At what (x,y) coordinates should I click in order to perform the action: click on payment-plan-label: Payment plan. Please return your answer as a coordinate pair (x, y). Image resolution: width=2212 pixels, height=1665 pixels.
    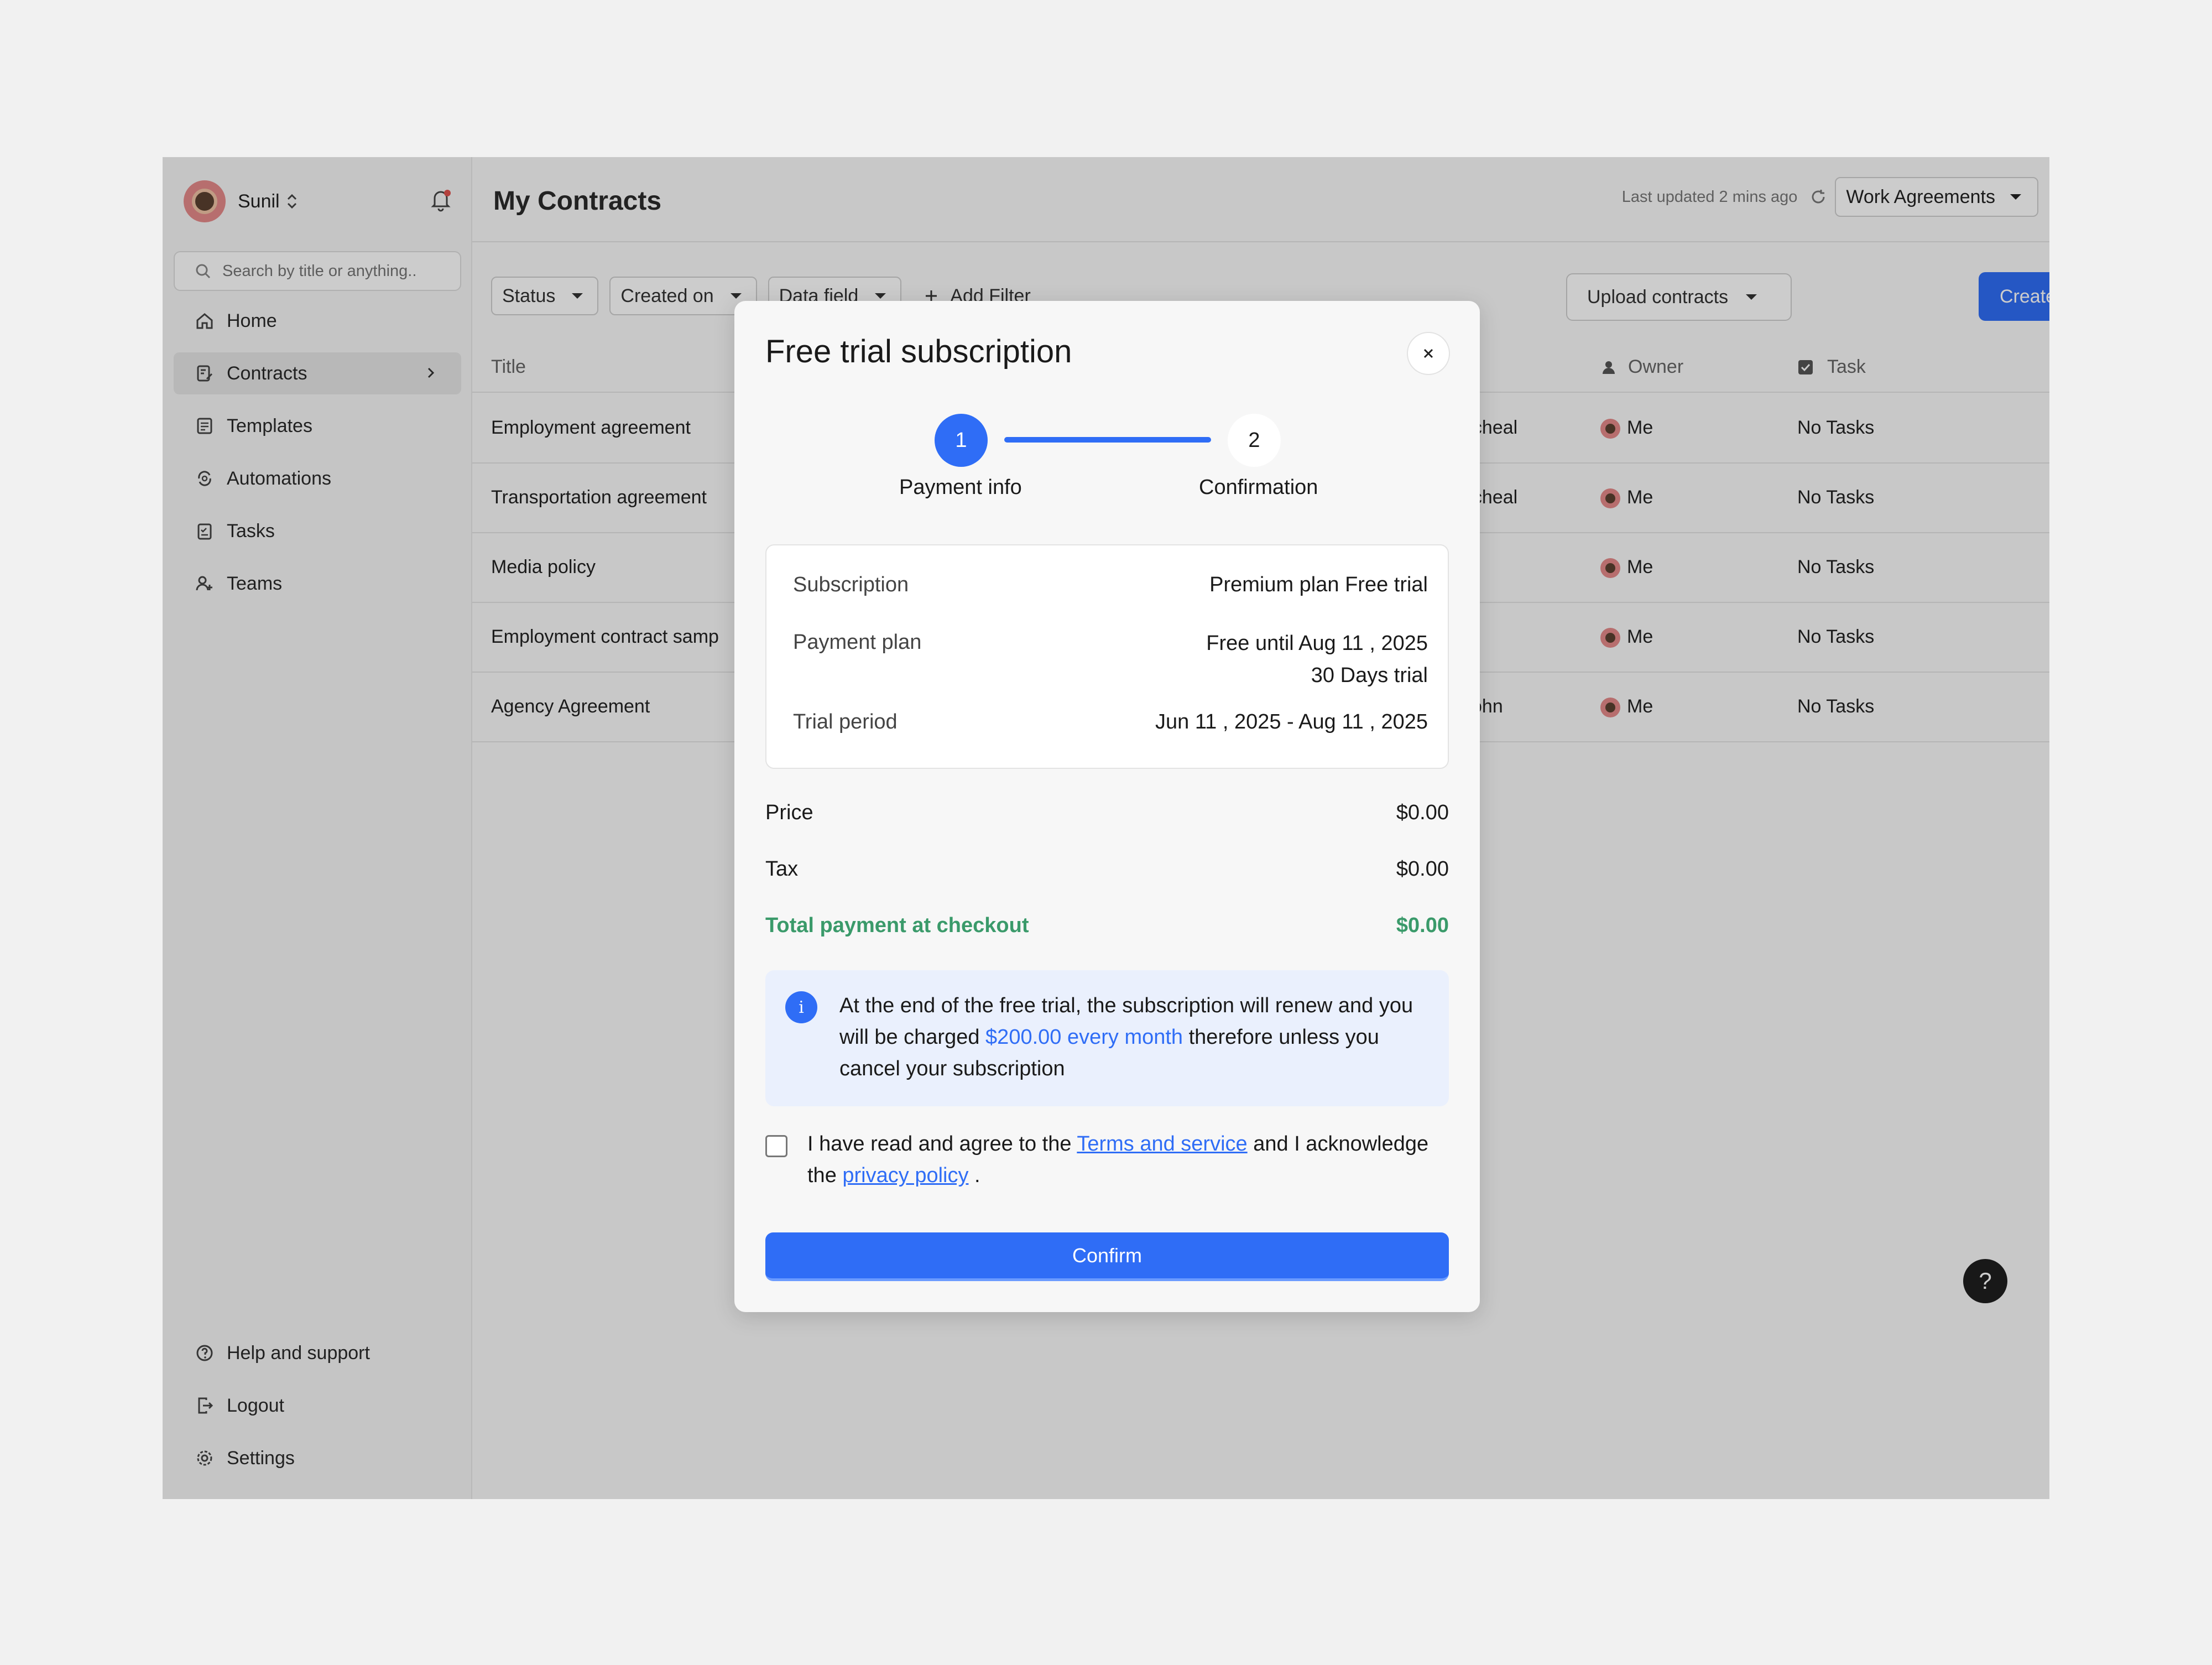
    Looking at the image, I should click on (858, 642).